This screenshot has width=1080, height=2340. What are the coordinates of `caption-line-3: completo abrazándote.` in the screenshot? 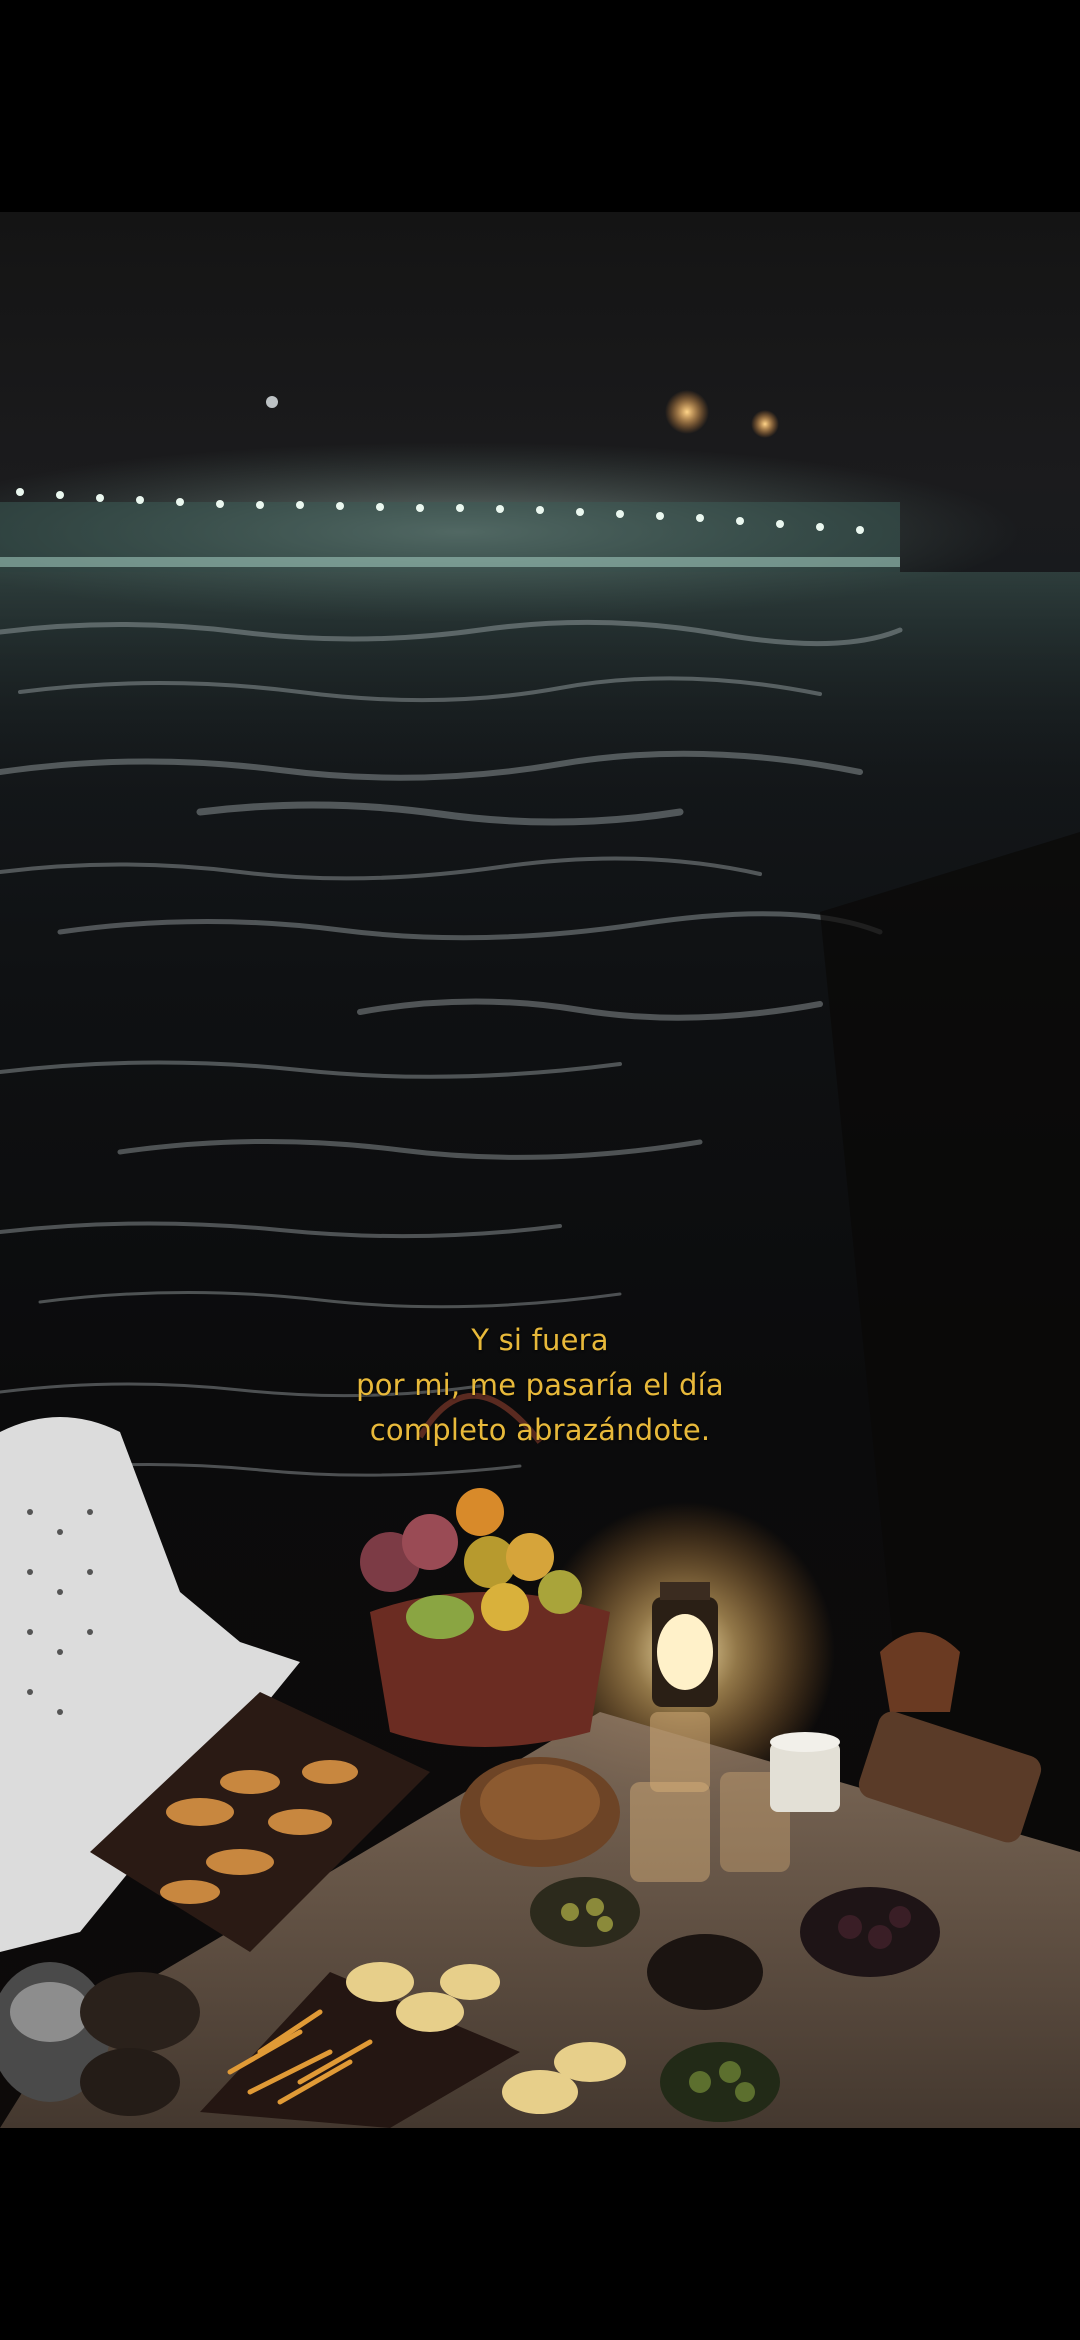 It's located at (540, 1430).